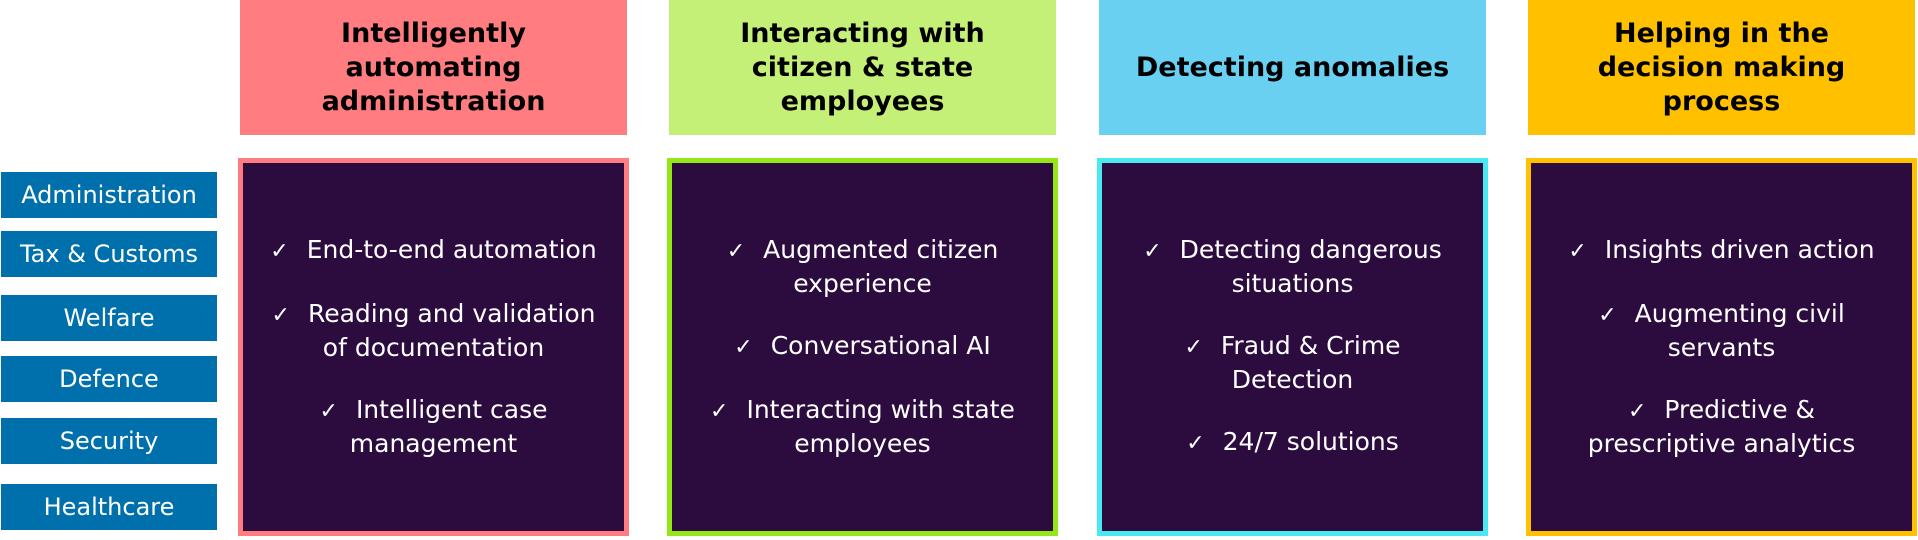 The image size is (1918, 540). Describe the element at coordinates (448, 426) in the screenshot. I see `list-item-text: Intelligent case management` at that location.